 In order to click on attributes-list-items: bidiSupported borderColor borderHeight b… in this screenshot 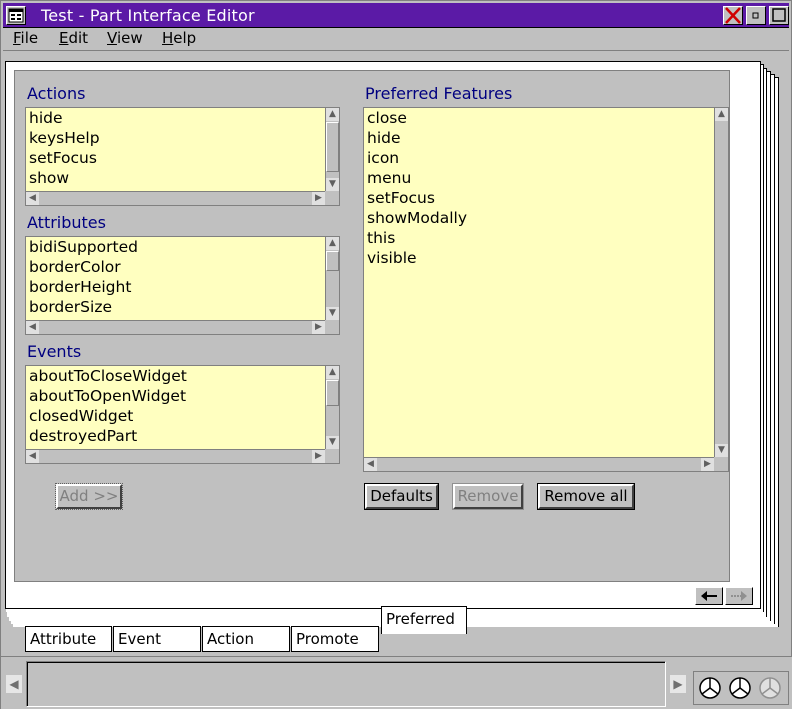, I will do `click(82, 277)`.